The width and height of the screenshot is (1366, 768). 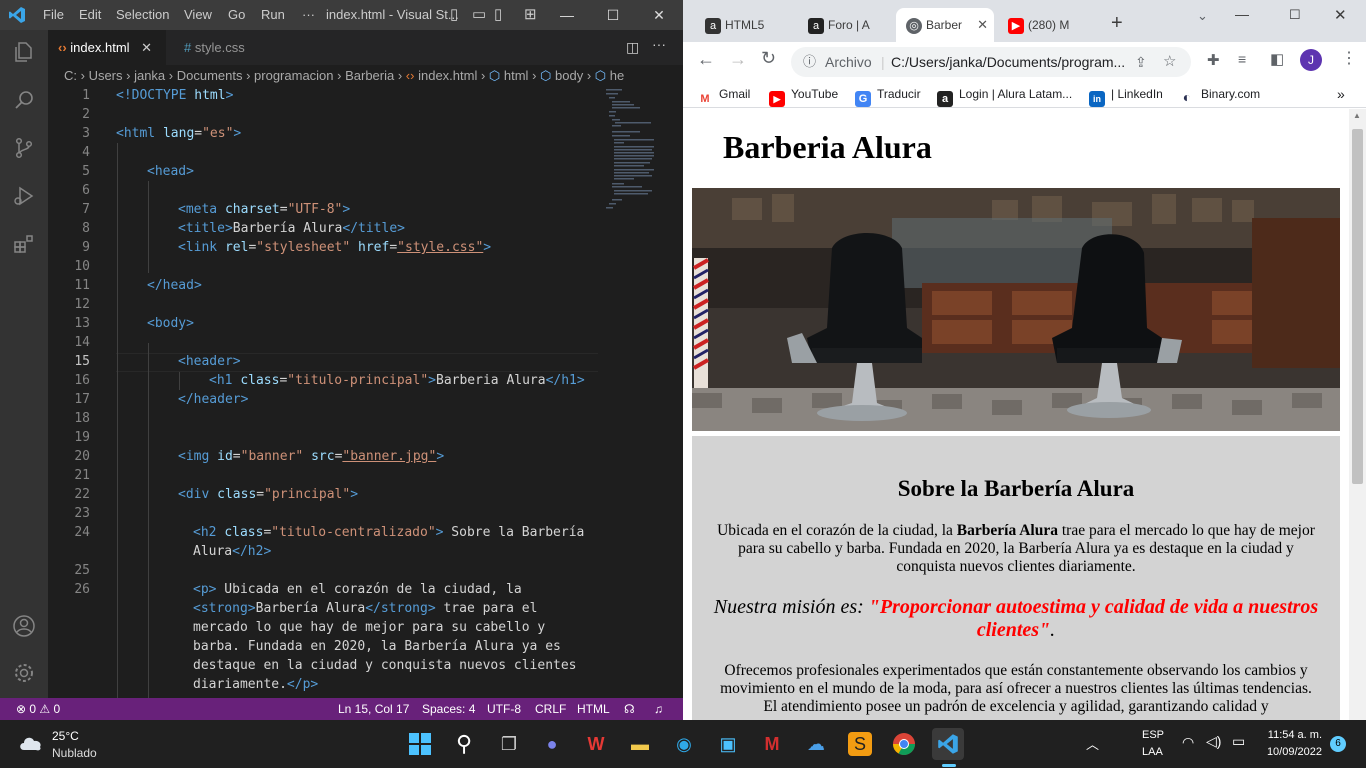 What do you see at coordinates (639, 157) in the screenshot?
I see `minimap` at bounding box center [639, 157].